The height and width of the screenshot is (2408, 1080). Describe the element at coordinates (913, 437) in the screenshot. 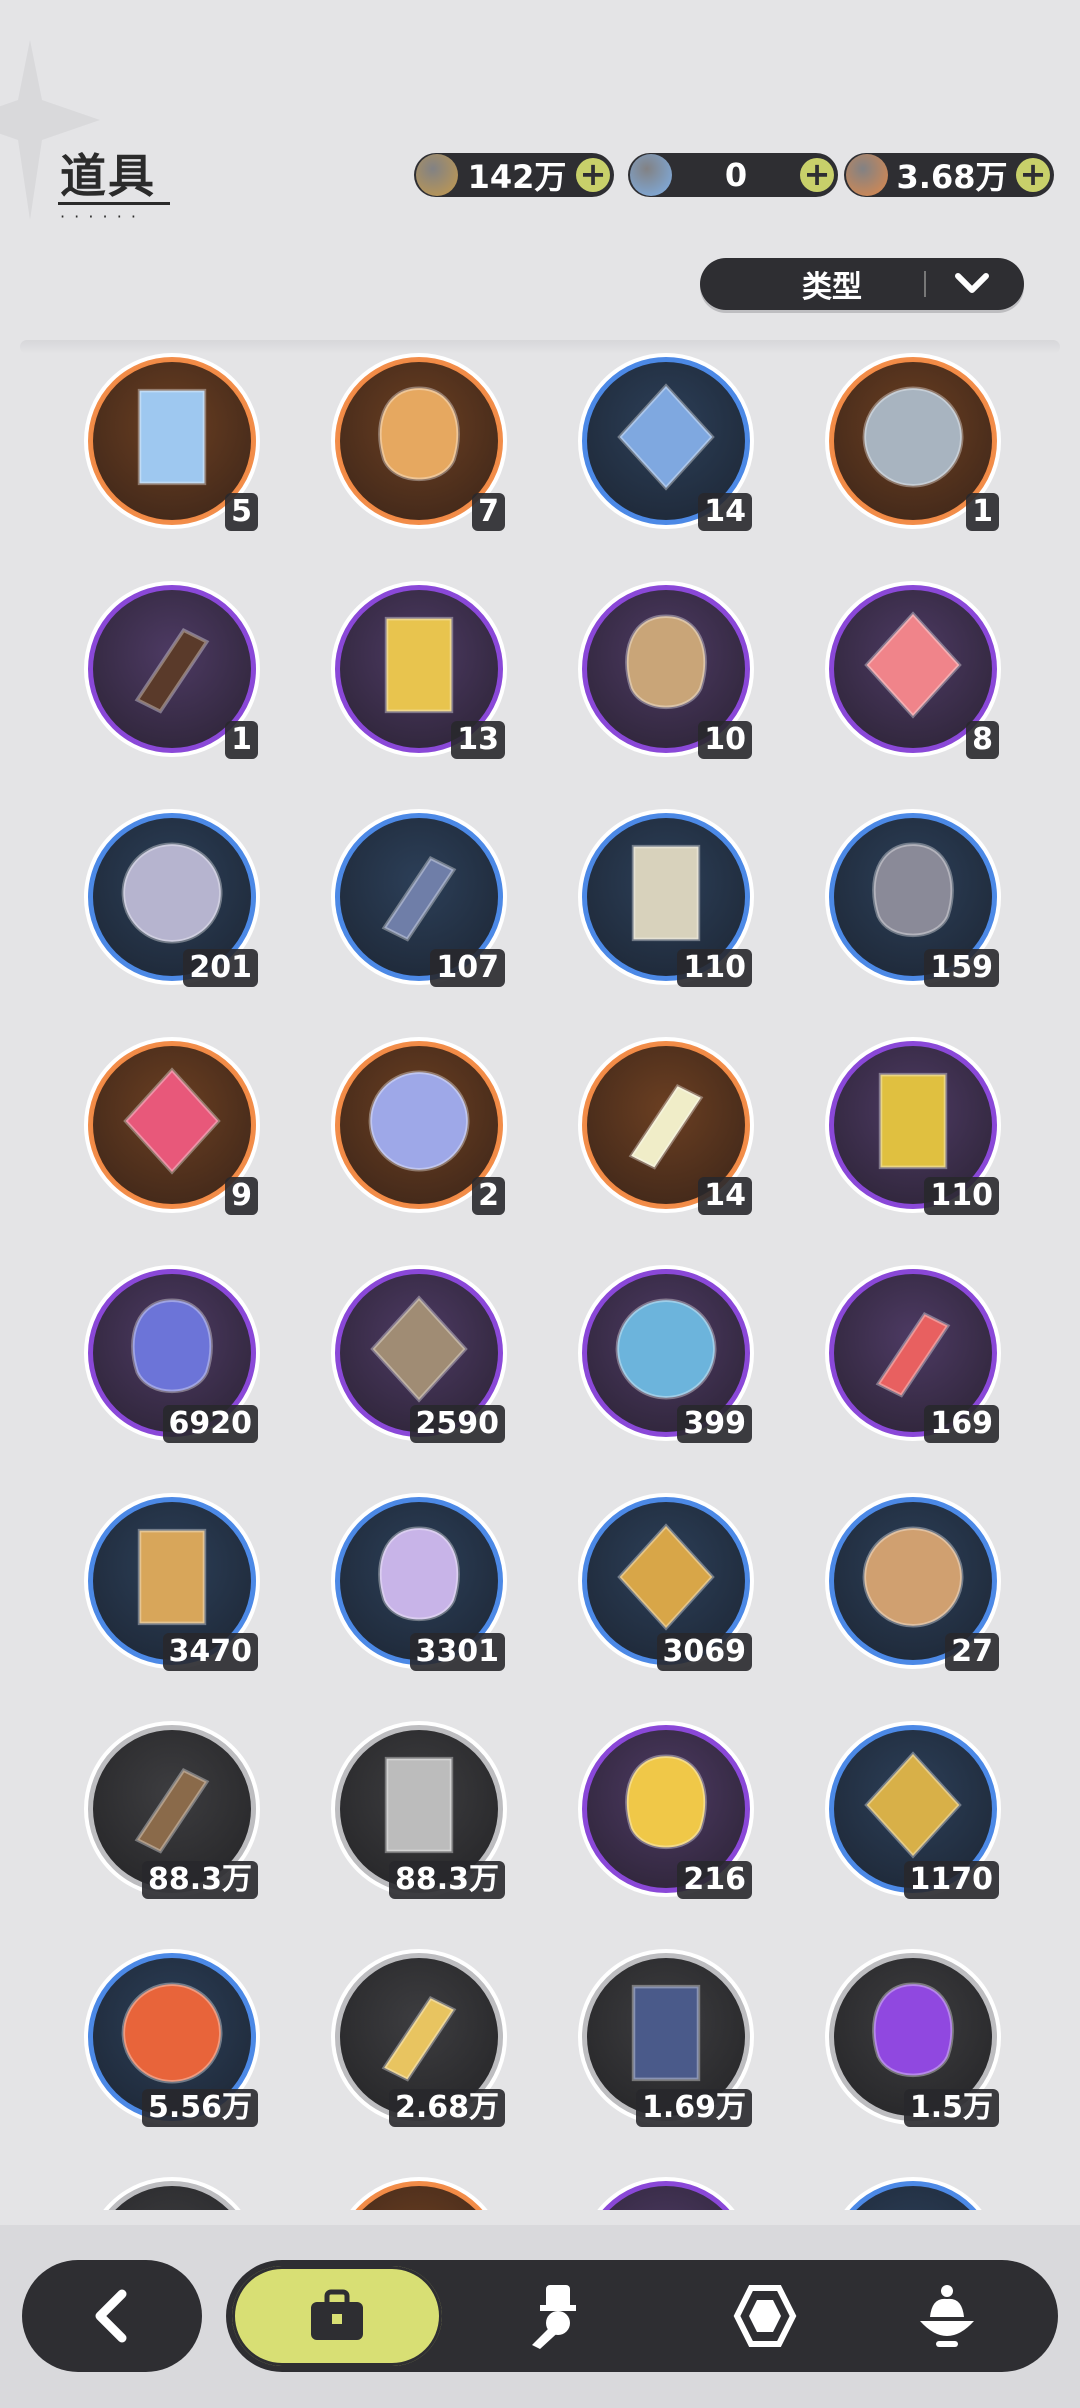

I see `silver-card-icon` at that location.